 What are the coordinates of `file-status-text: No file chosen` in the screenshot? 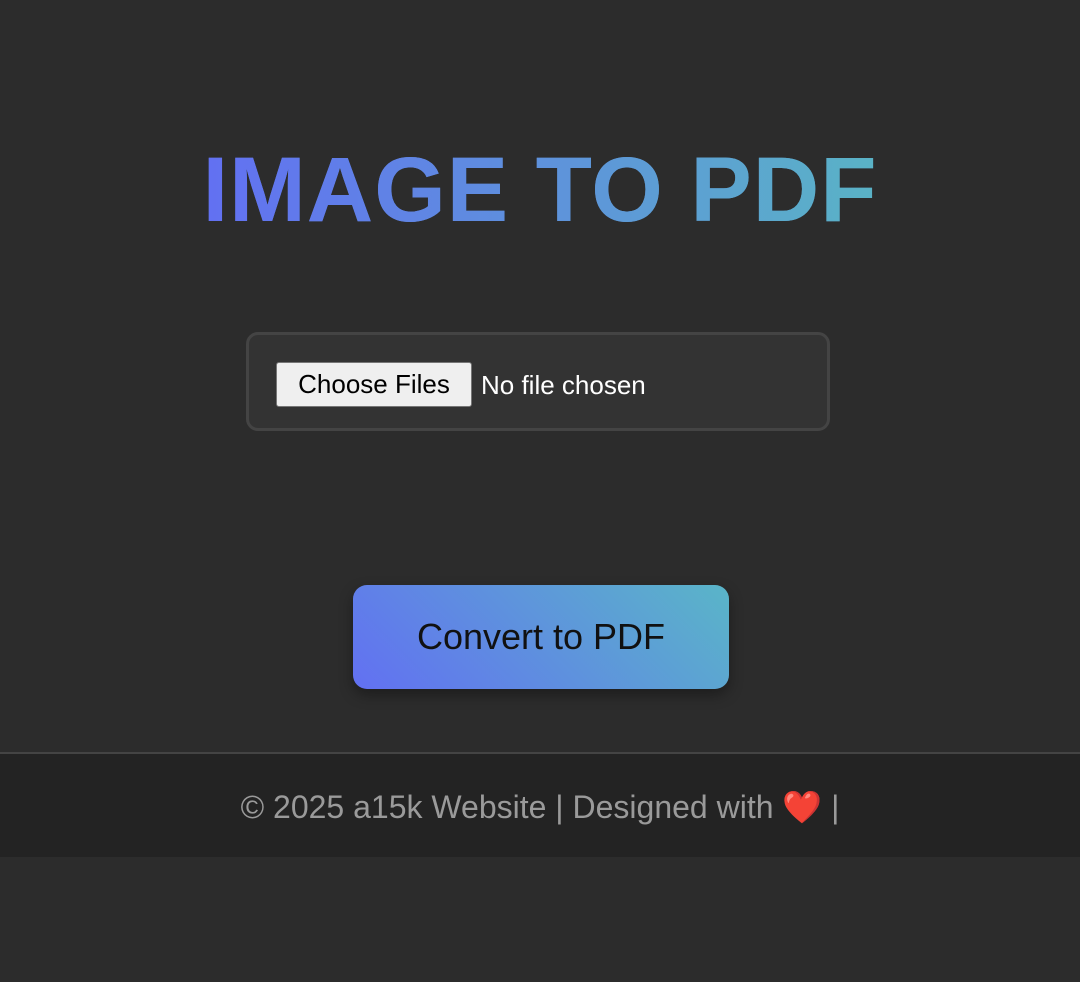 It's located at (563, 385).